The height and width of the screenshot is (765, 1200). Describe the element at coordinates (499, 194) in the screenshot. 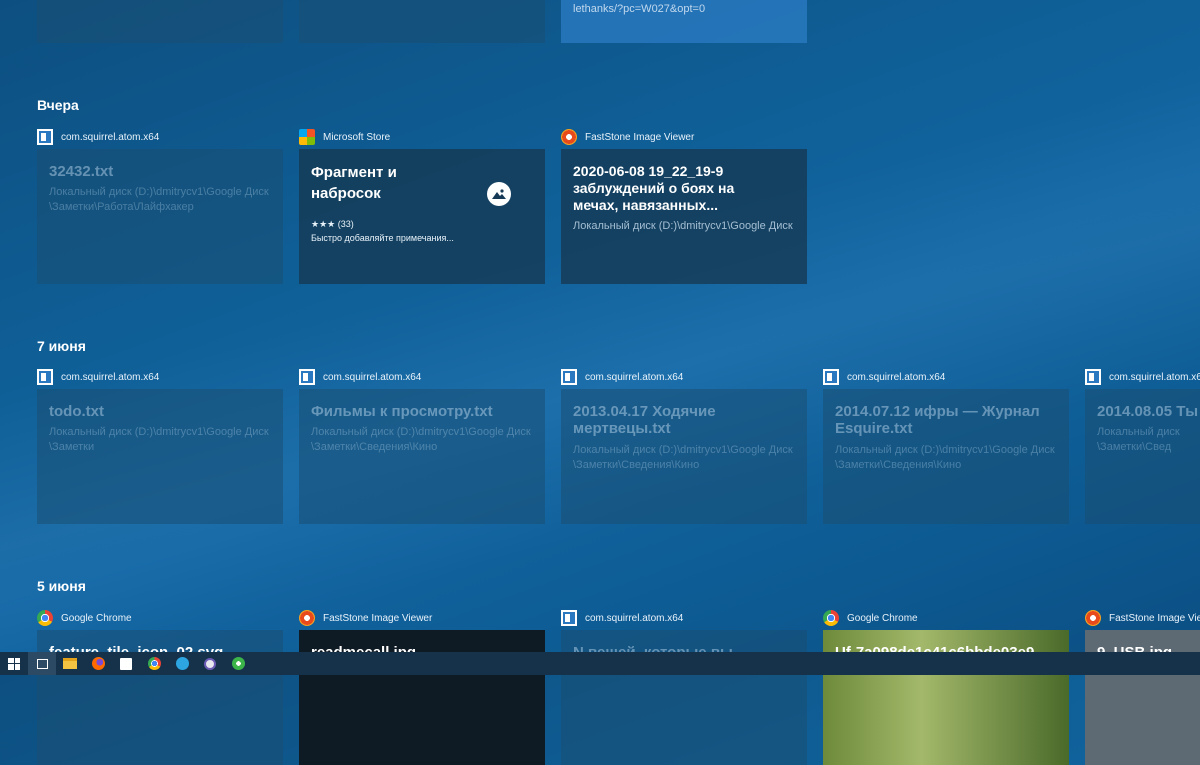

I see `sketch-app-logo-icon` at that location.